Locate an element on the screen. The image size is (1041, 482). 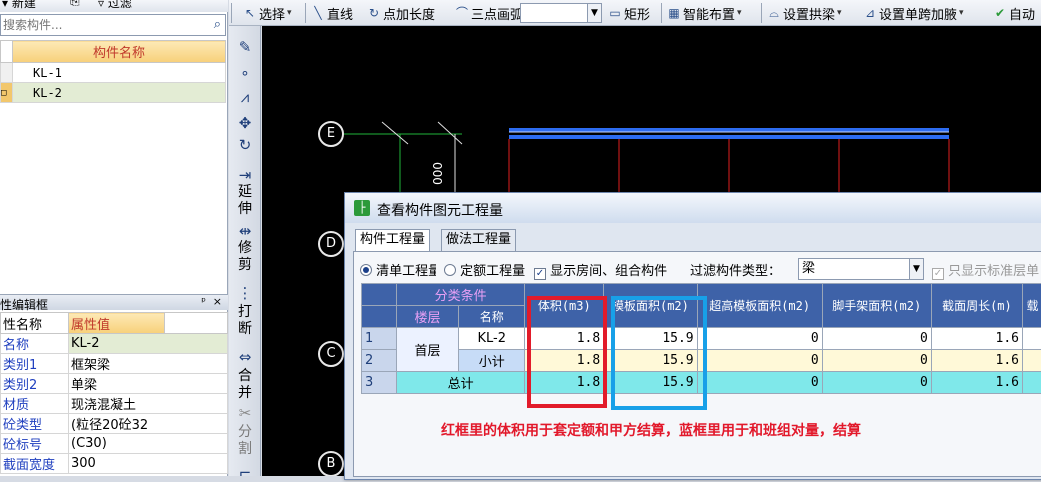
col-scaffold: 脚手架面积(m2) is located at coordinates (876, 306).